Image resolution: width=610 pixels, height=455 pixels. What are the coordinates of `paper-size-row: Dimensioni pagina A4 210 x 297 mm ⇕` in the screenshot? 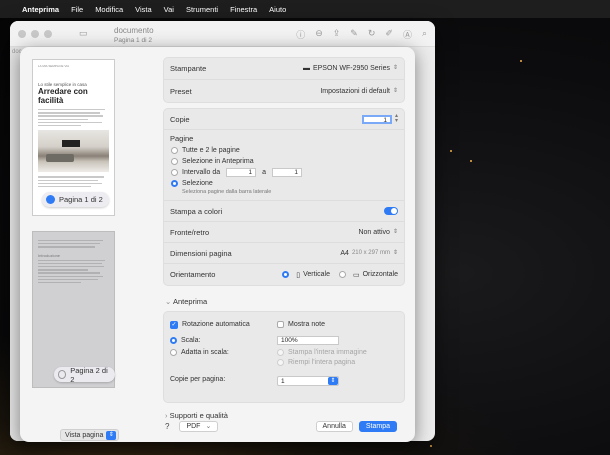 It's located at (284, 253).